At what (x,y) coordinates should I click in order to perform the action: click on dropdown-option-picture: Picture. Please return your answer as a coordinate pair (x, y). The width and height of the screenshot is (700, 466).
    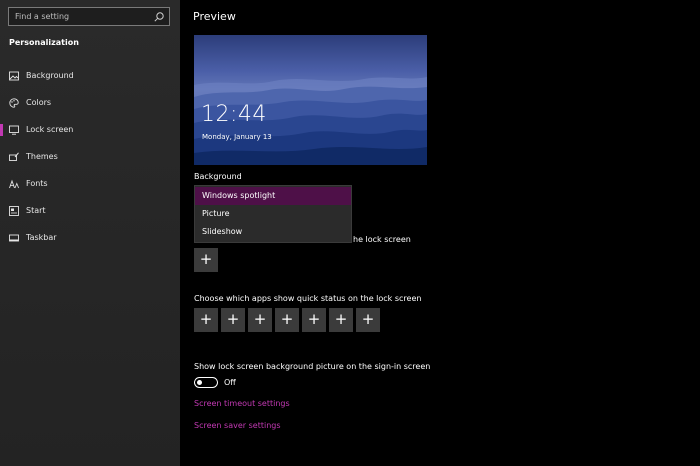
    Looking at the image, I should click on (273, 214).